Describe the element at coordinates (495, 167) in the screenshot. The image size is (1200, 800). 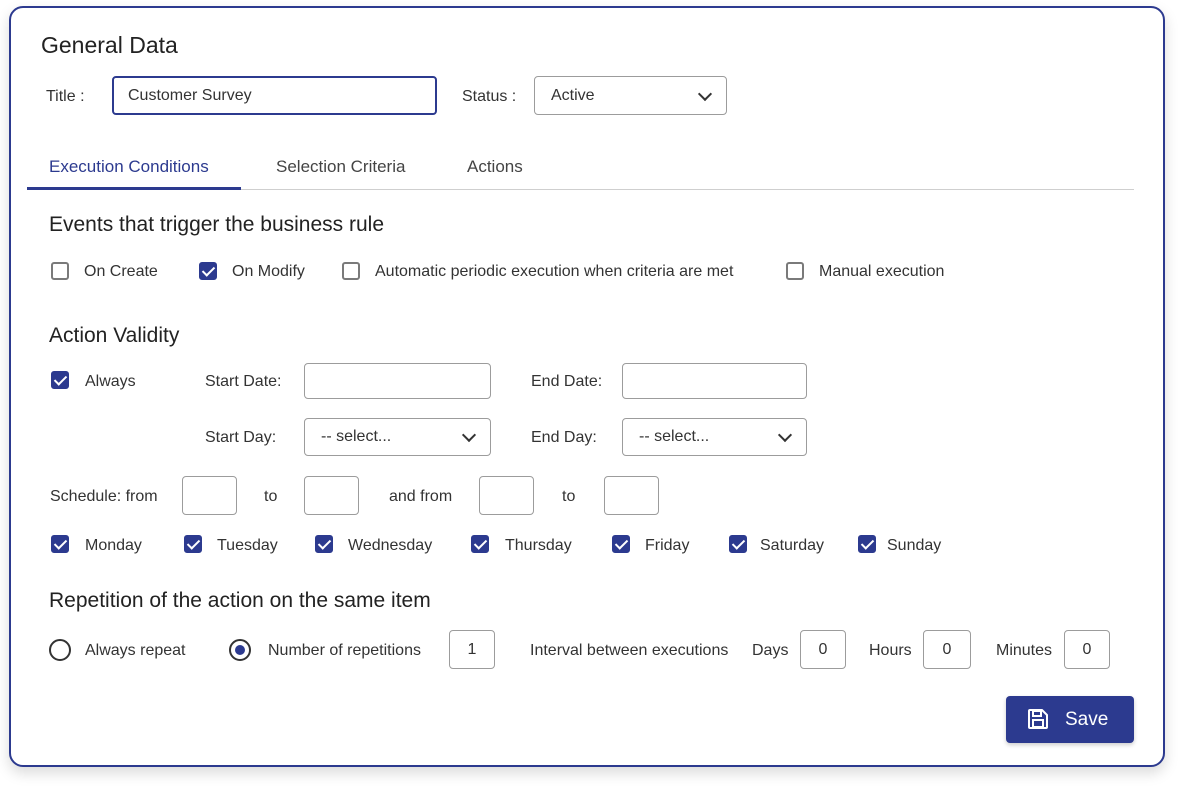
I see `tab-actions: Actions` at that location.